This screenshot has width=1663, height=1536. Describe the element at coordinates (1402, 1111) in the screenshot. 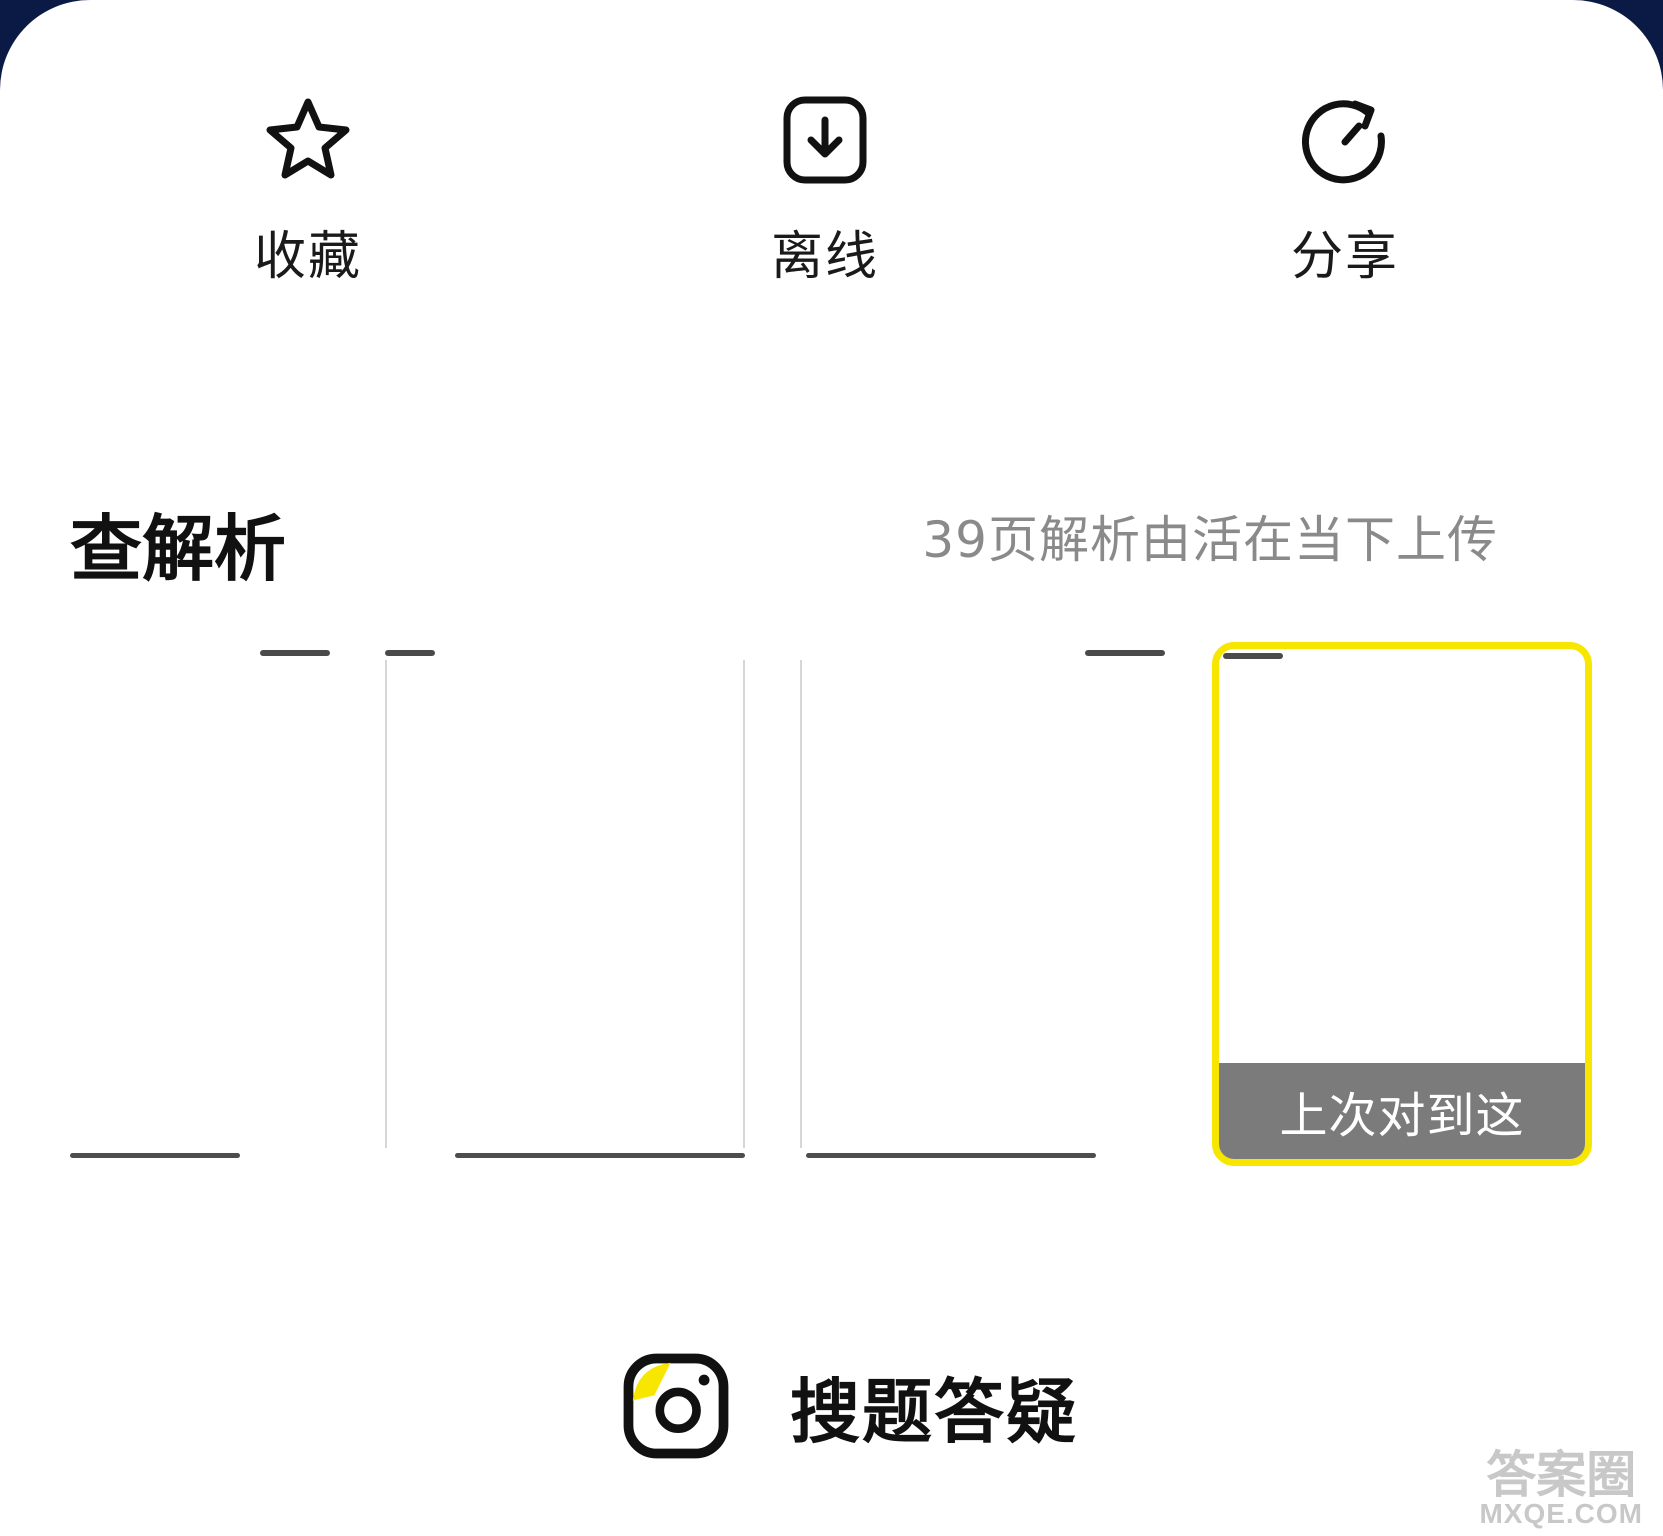

I see `last-position-badge: 上次对到这` at that location.